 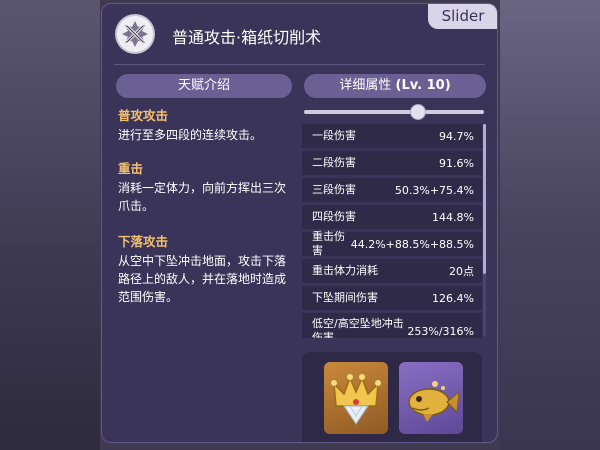 I want to click on stat-value: 144.8%, so click(x=453, y=217).